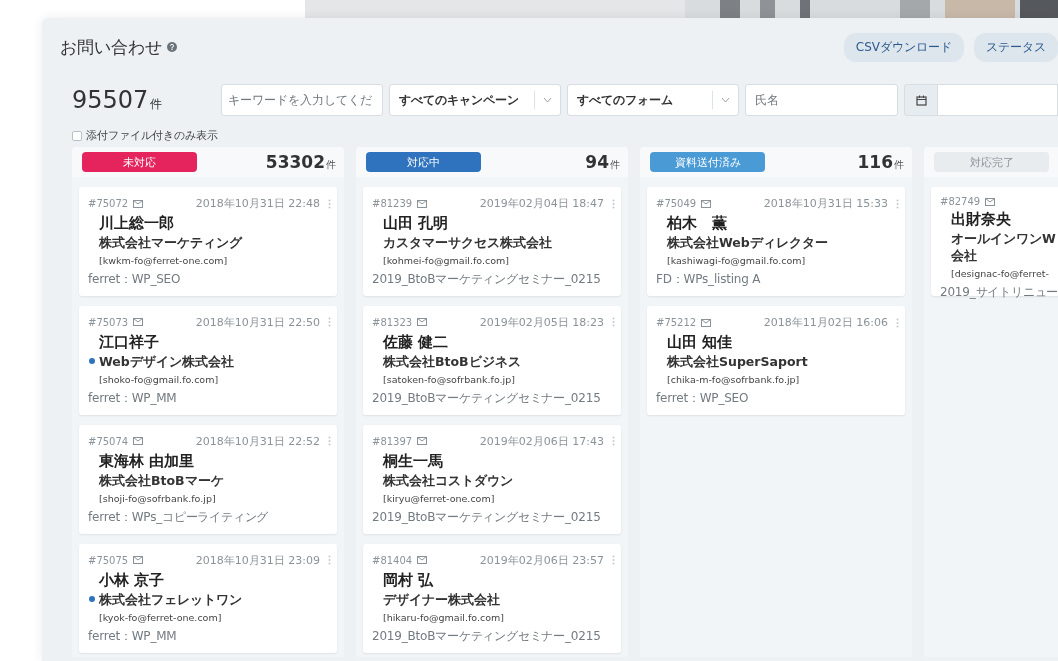  Describe the element at coordinates (653, 100) in the screenshot. I see `dropdown: すべてのフォーム` at that location.